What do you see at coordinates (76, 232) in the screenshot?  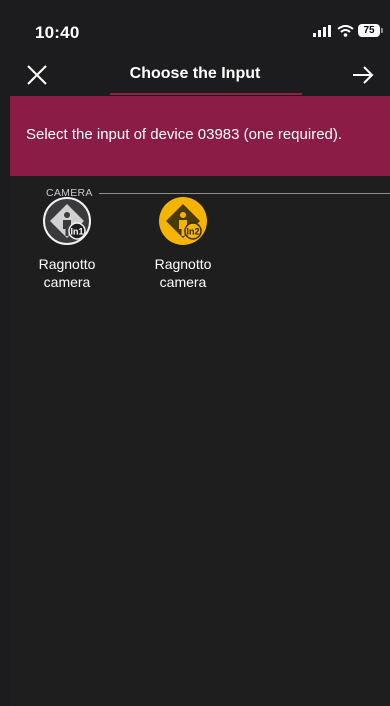 I see `badge-label: In1` at bounding box center [76, 232].